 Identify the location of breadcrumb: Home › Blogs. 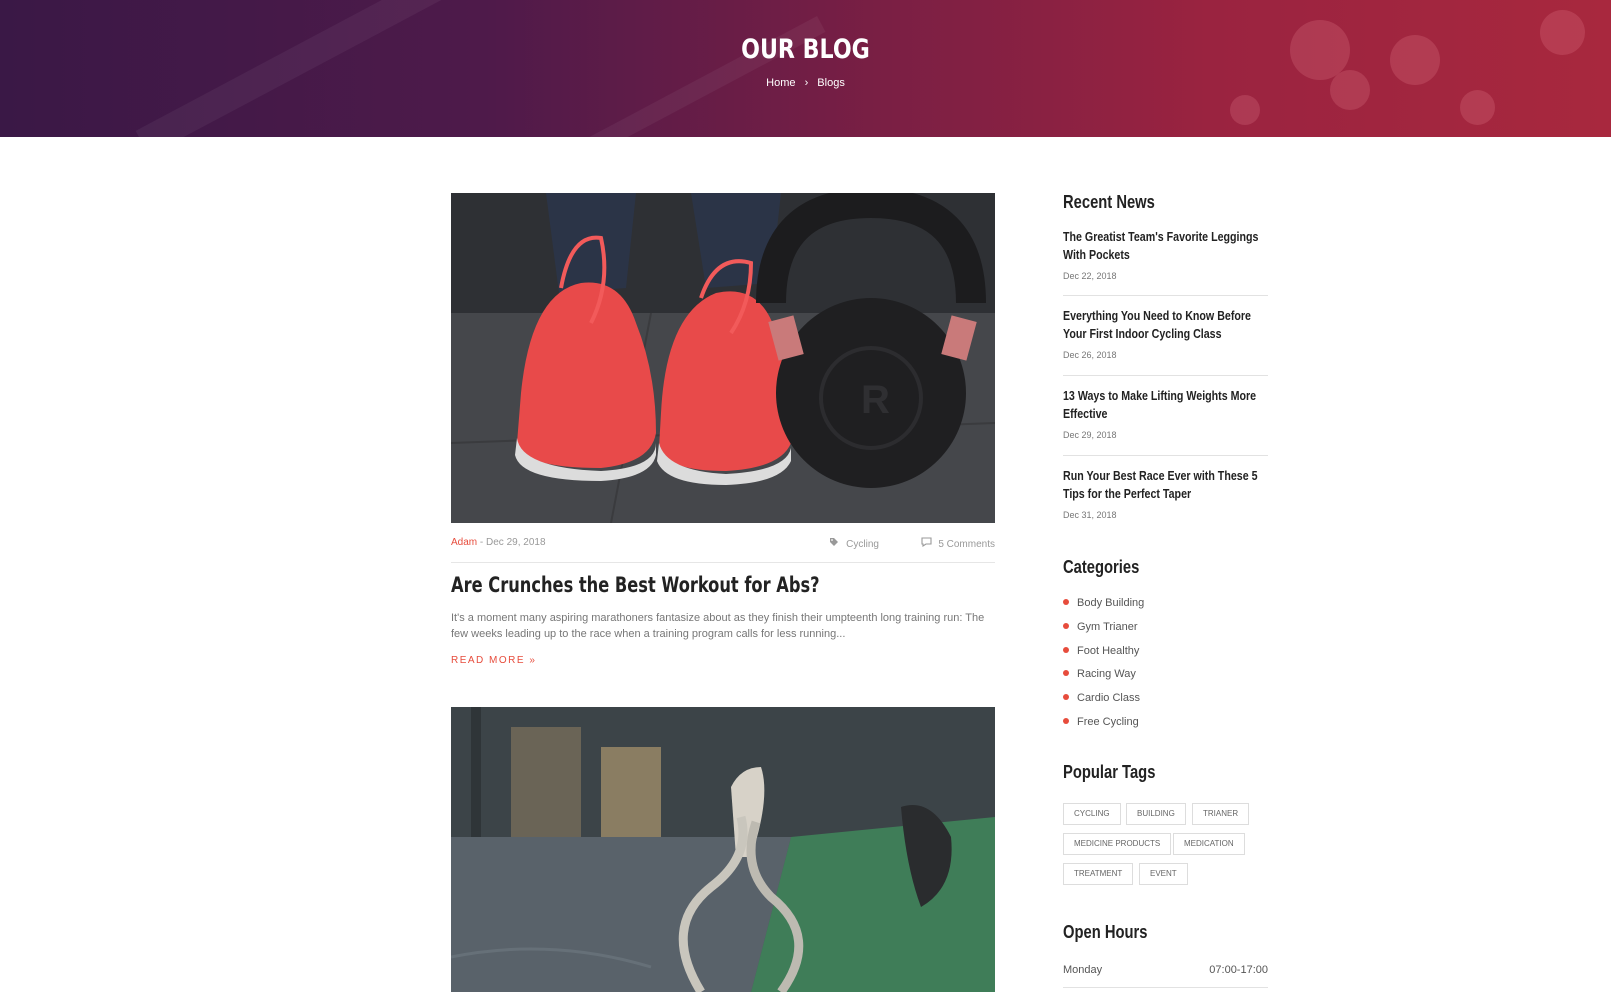
(805, 83).